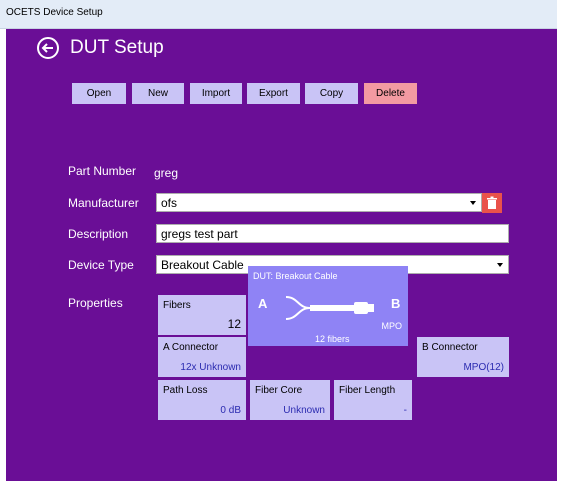  I want to click on dut-connector: MPO, so click(391, 326).